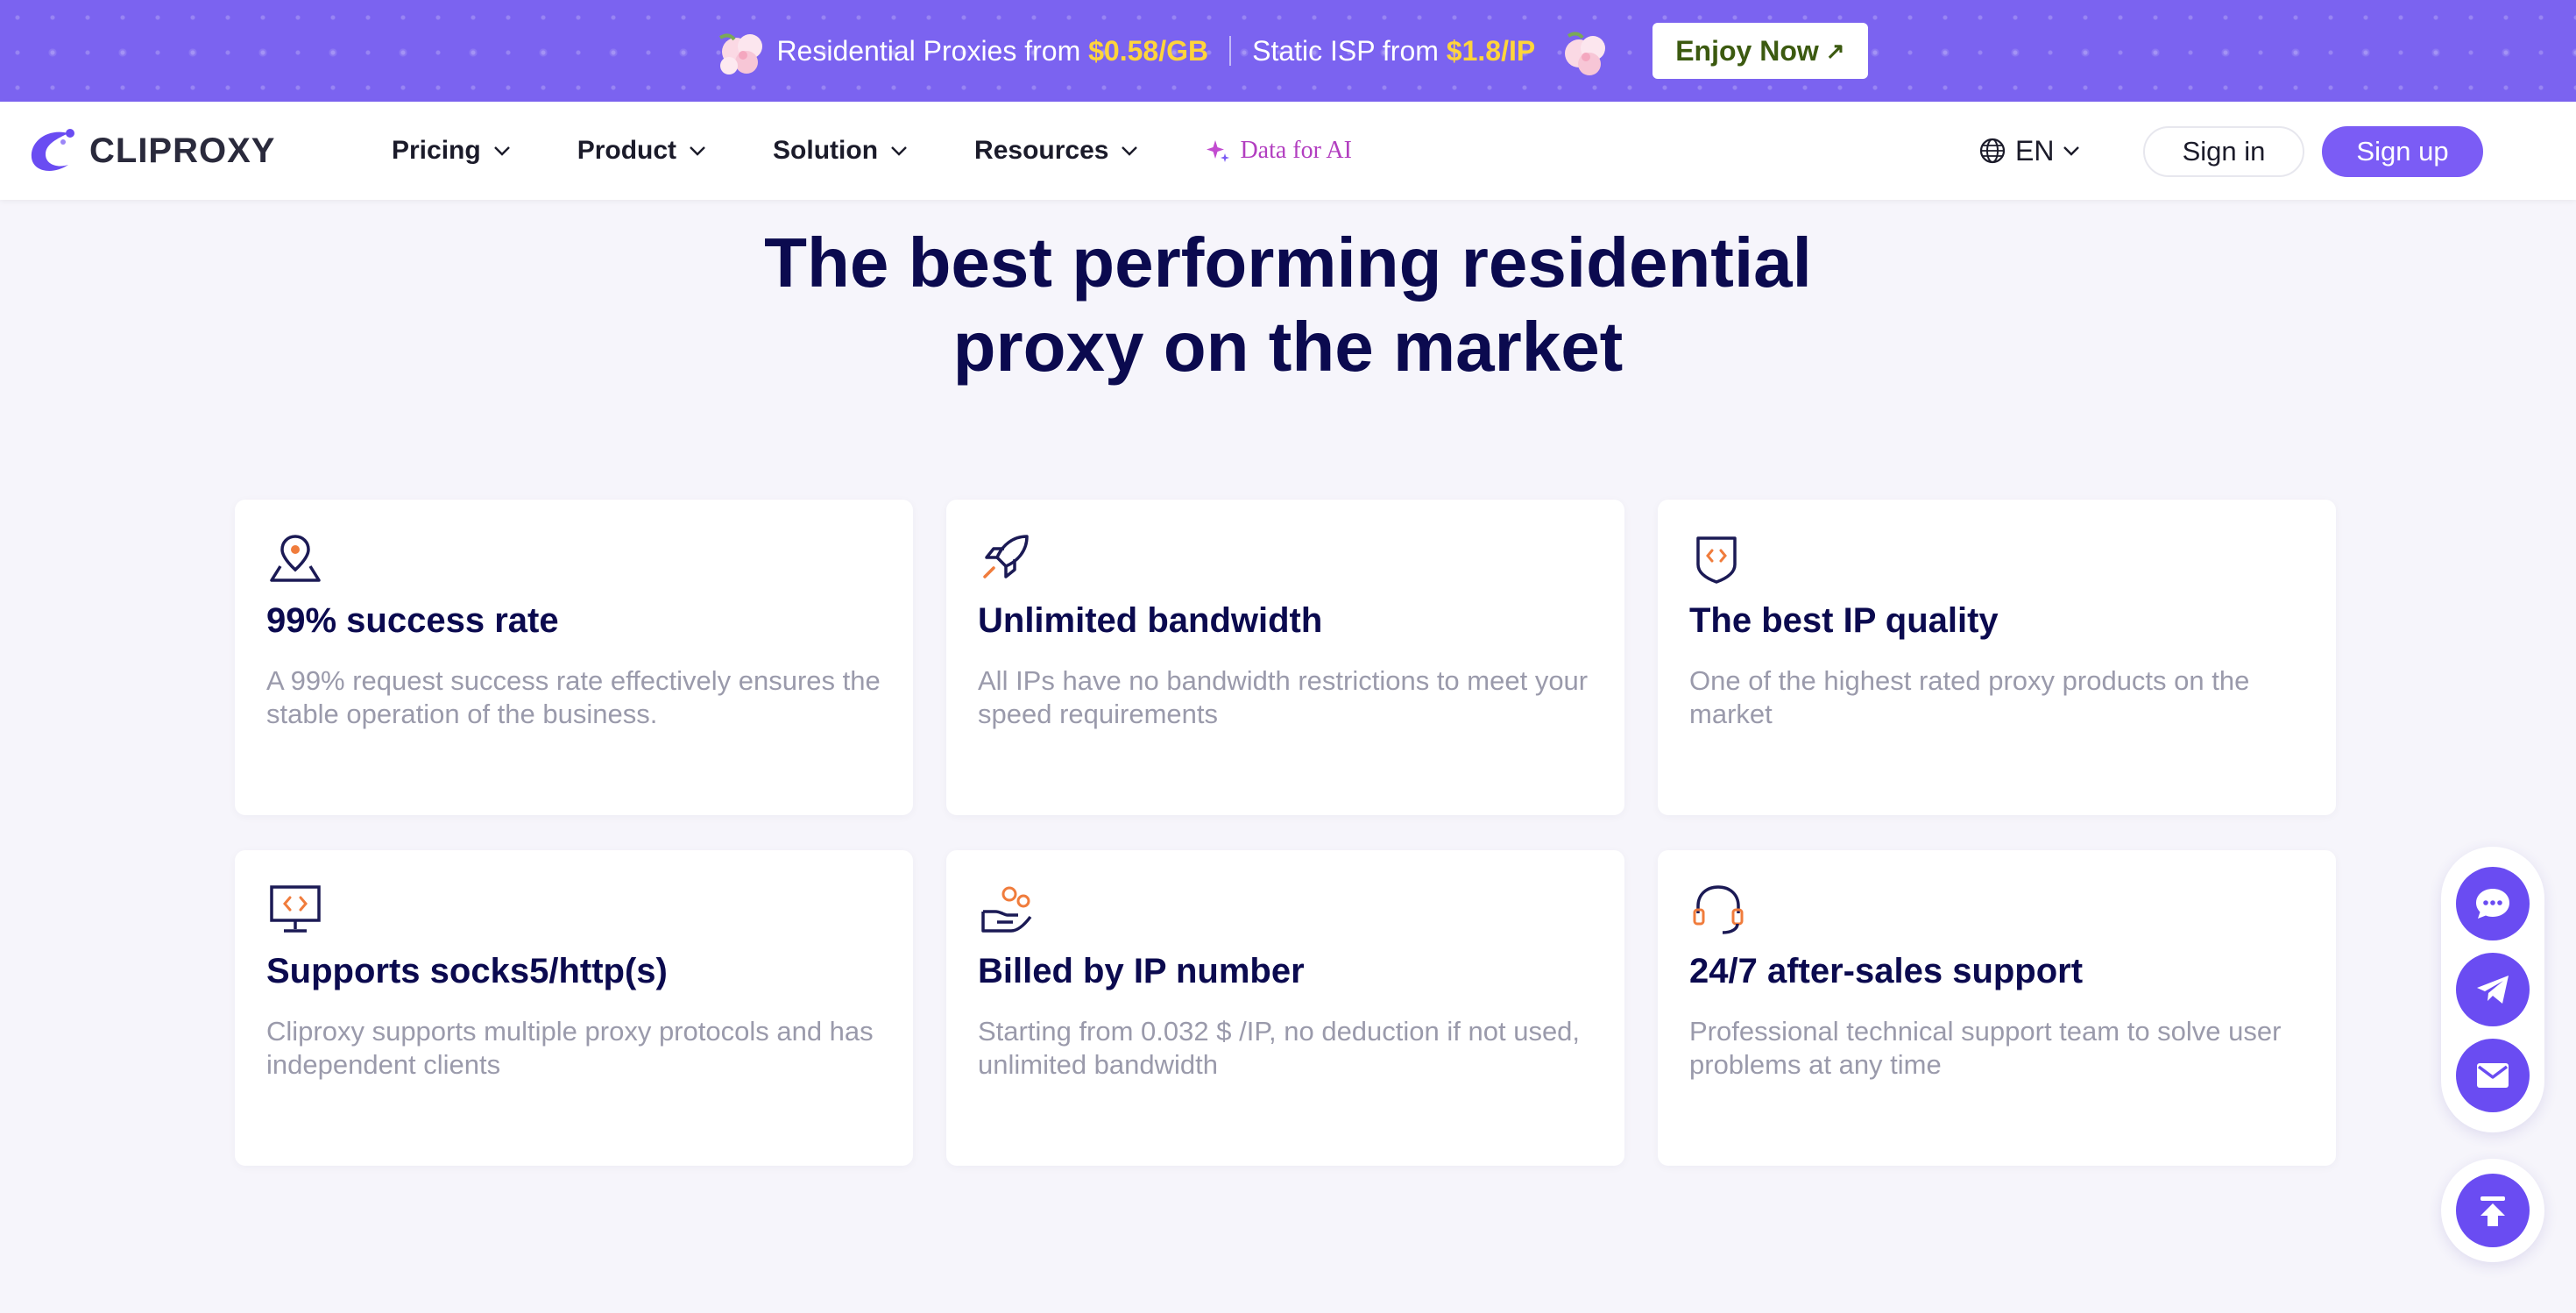  I want to click on nav-solution: Solution, so click(840, 151).